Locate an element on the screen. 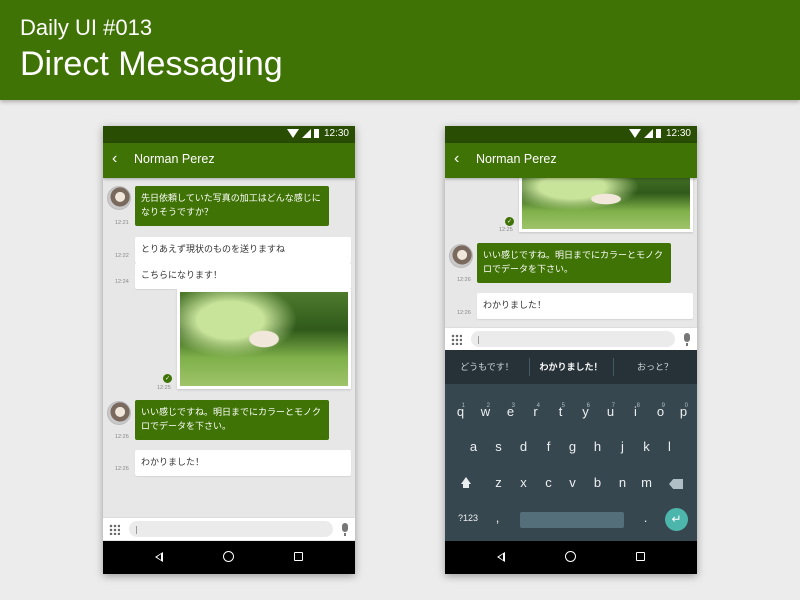 The width and height of the screenshot is (800, 600). key-j: j is located at coordinates (622, 447).